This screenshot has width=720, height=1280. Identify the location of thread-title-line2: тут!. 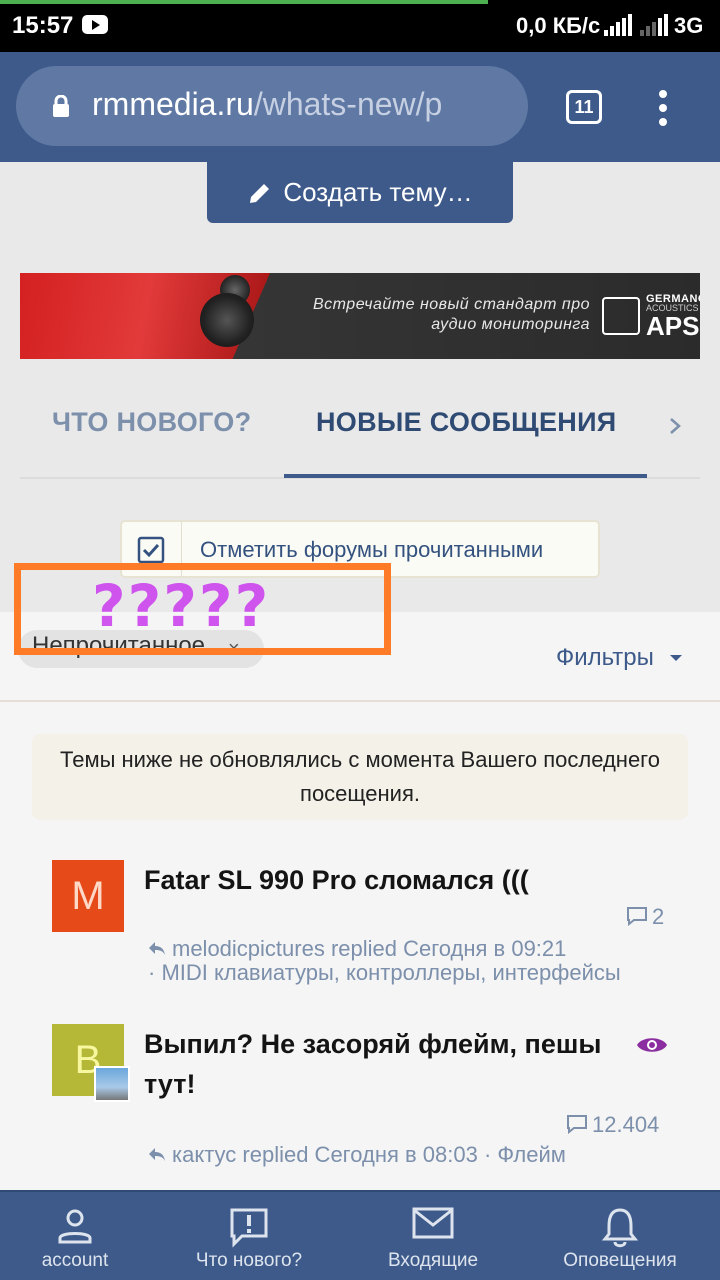
(170, 1084).